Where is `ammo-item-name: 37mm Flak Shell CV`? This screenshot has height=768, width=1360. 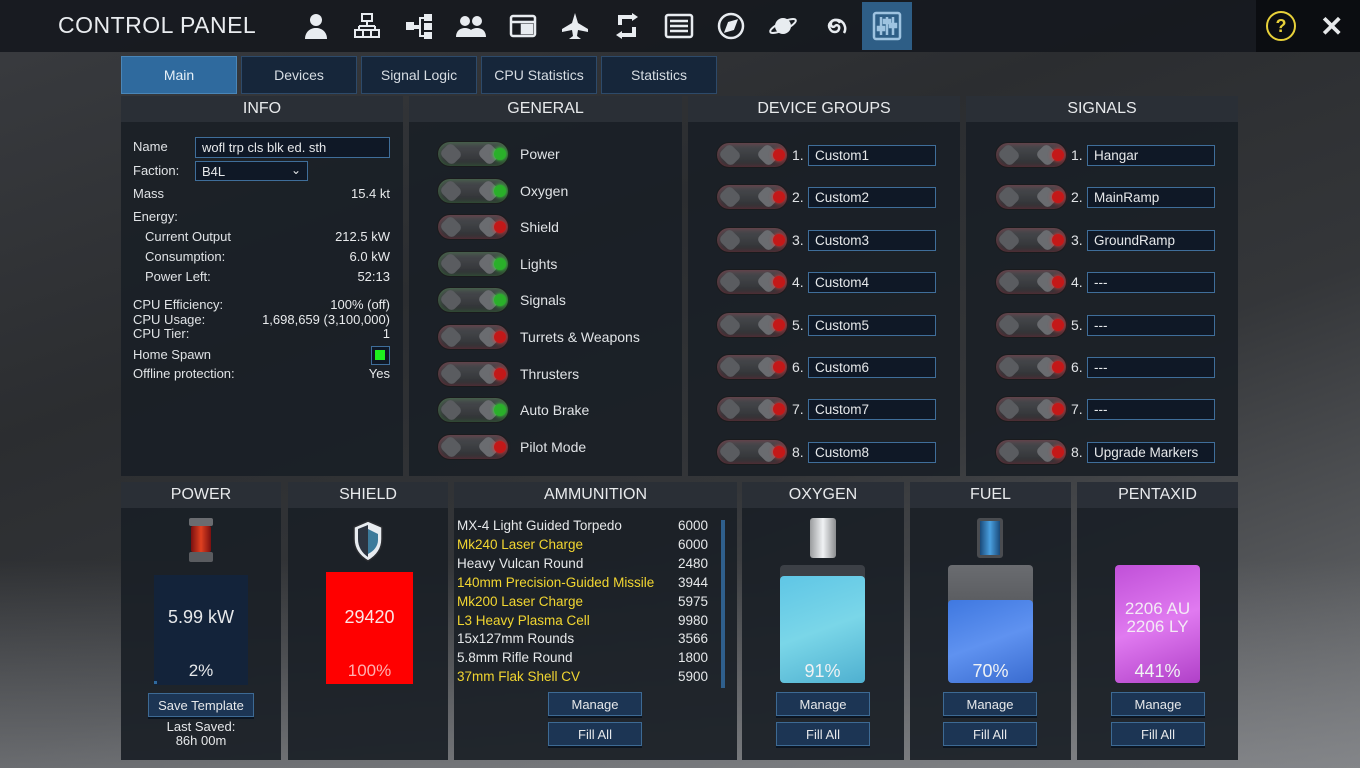
ammo-item-name: 37mm Flak Shell CV is located at coordinates (519, 677).